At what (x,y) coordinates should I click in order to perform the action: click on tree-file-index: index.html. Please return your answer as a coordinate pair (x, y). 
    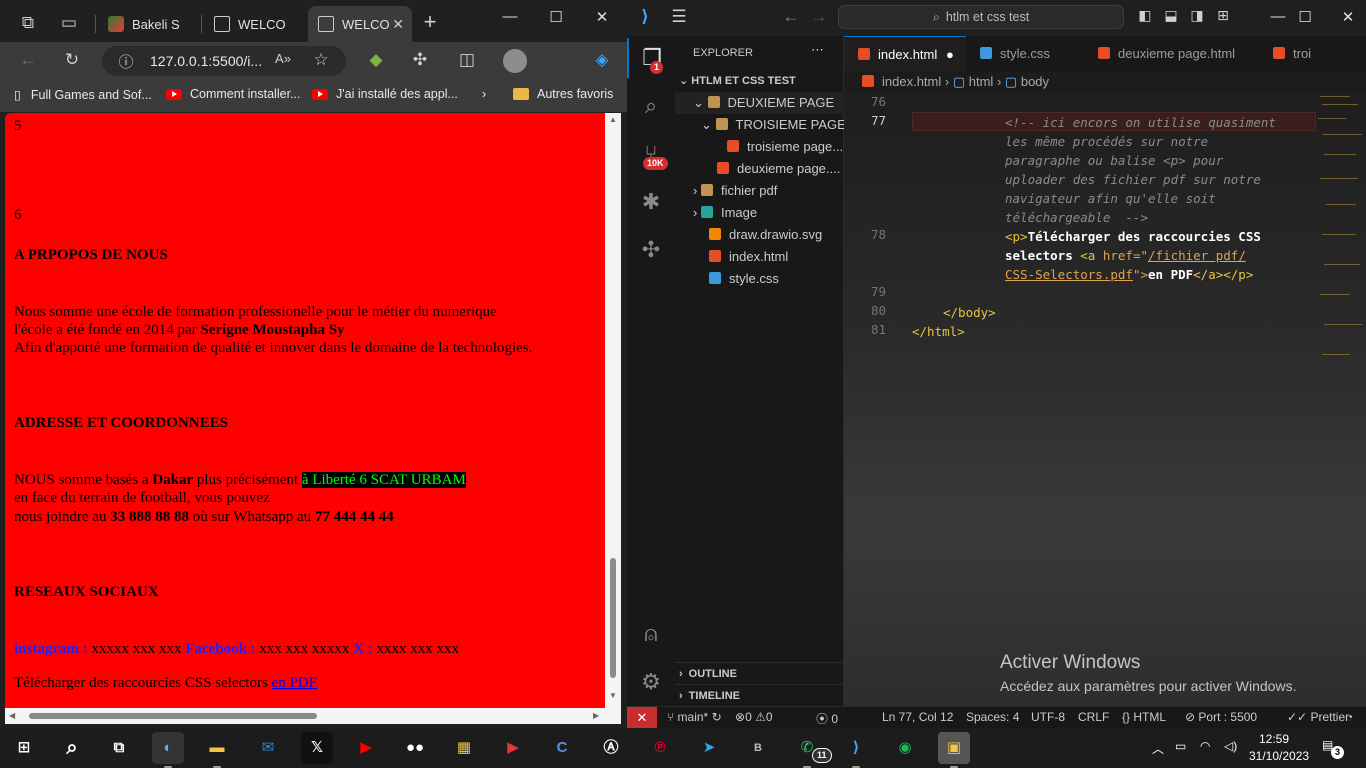
    Looking at the image, I should click on (759, 257).